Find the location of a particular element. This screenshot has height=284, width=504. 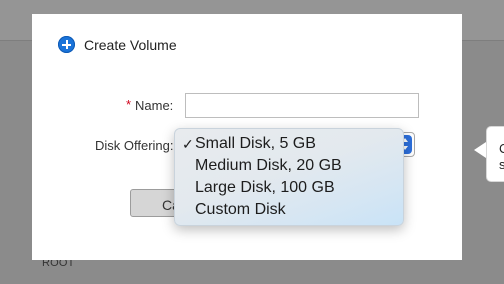

plus-circle-icon is located at coordinates (66, 44).